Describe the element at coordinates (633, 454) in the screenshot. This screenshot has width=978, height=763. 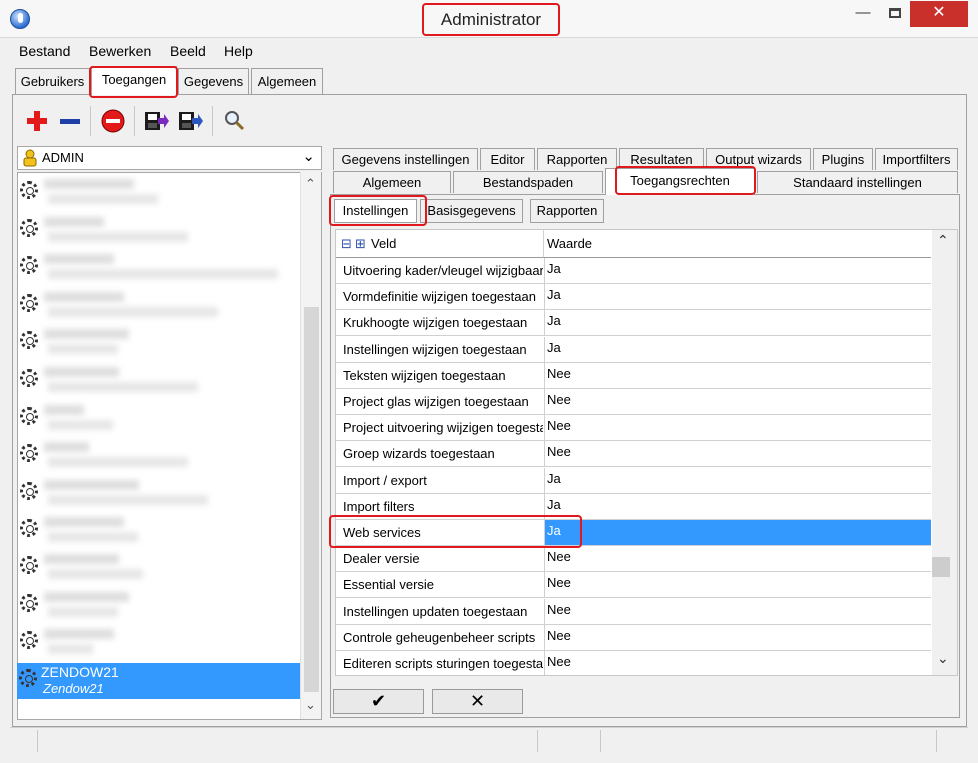
I see `table-row: Groep wizards toegestaan Nee` at that location.